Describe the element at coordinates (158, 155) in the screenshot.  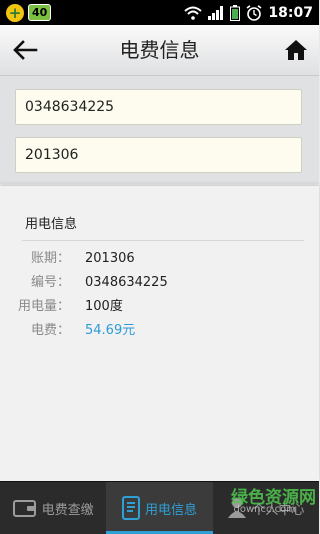
I see `period-input` at that location.